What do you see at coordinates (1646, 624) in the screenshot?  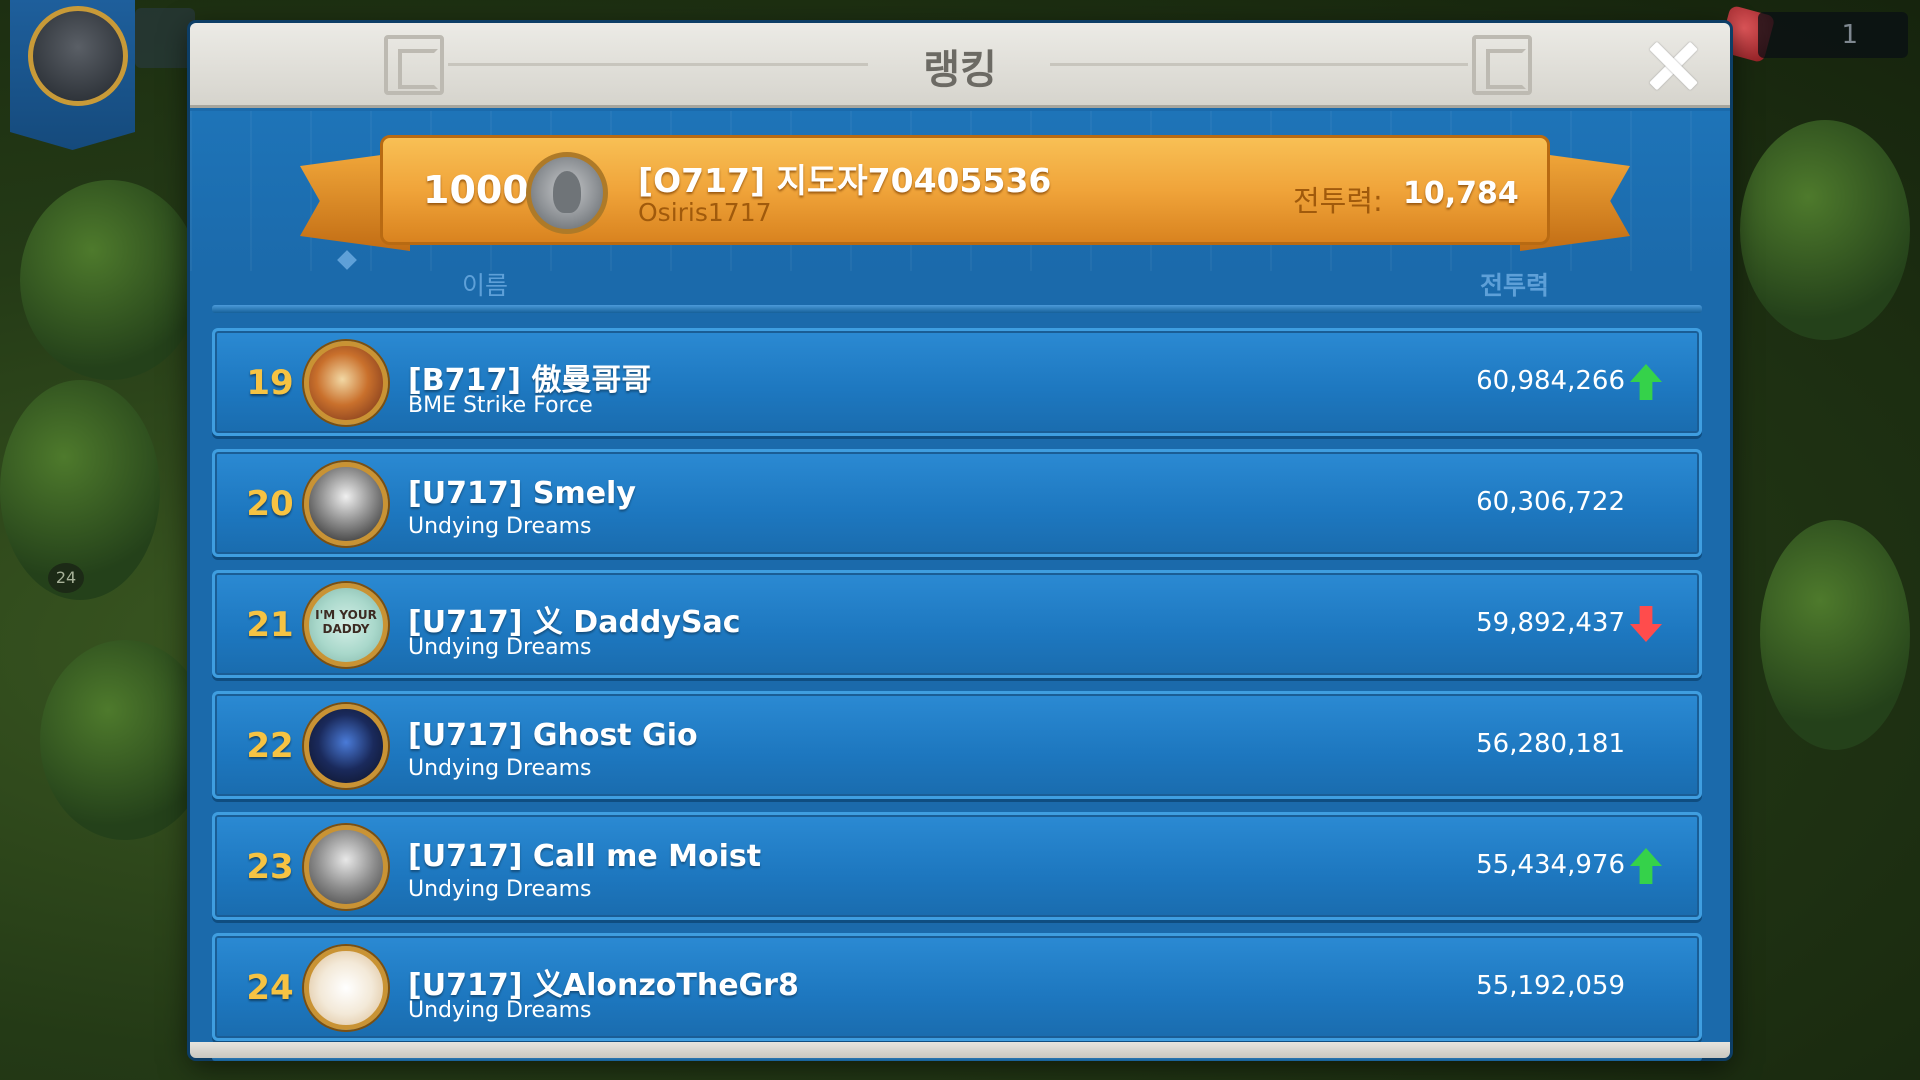 I see `arrow-down-icon` at bounding box center [1646, 624].